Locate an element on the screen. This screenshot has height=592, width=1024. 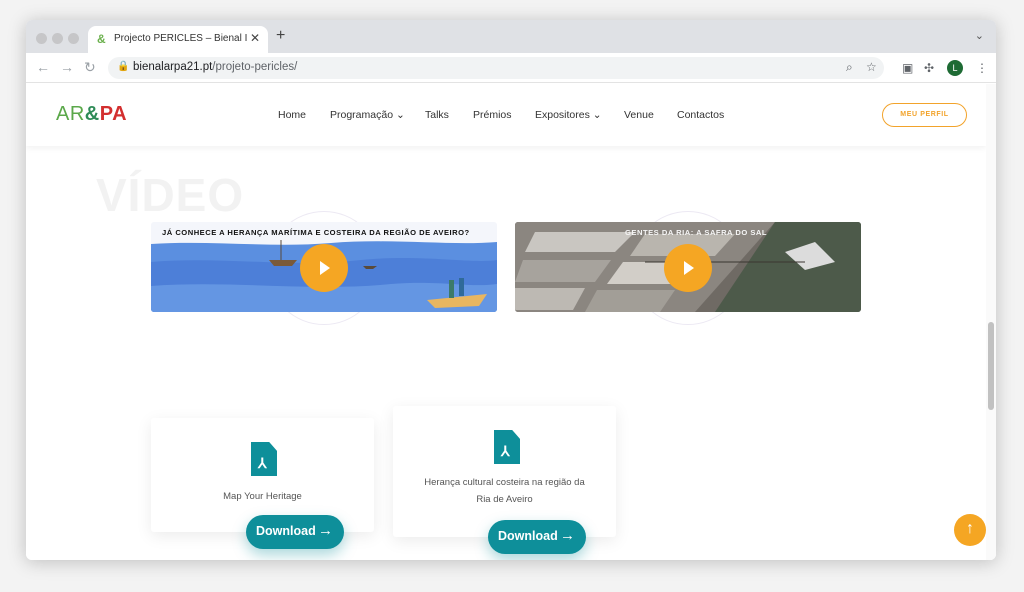
nav-programacao-label: Programação is located at coordinates (362, 115).